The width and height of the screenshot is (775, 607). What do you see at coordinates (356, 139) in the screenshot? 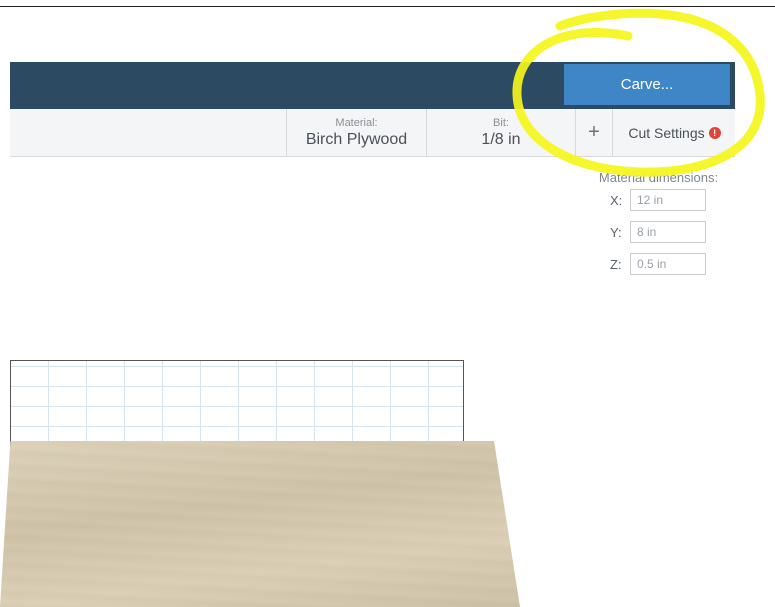
I see `material-value: Birch Plywood` at bounding box center [356, 139].